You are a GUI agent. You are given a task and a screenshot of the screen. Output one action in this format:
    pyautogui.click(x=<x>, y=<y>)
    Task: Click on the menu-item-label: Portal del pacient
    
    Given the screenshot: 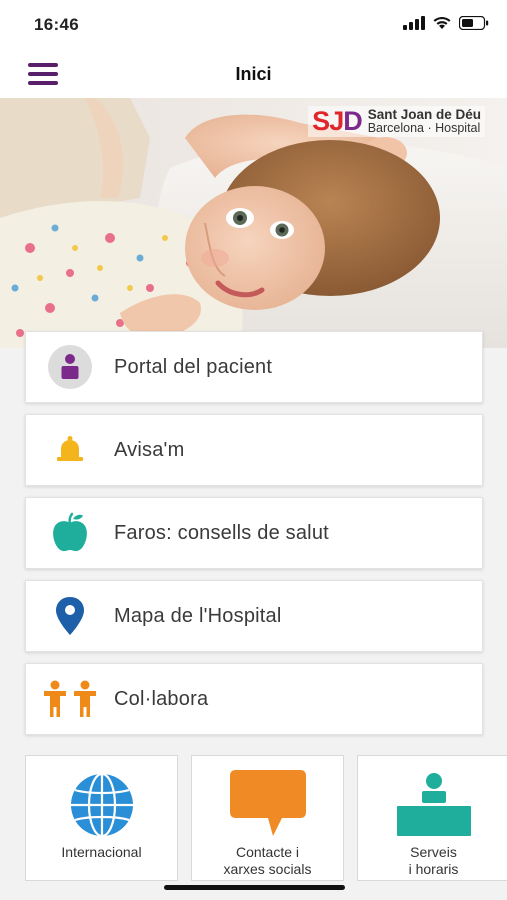 What is the action you would take?
    pyautogui.click(x=193, y=366)
    